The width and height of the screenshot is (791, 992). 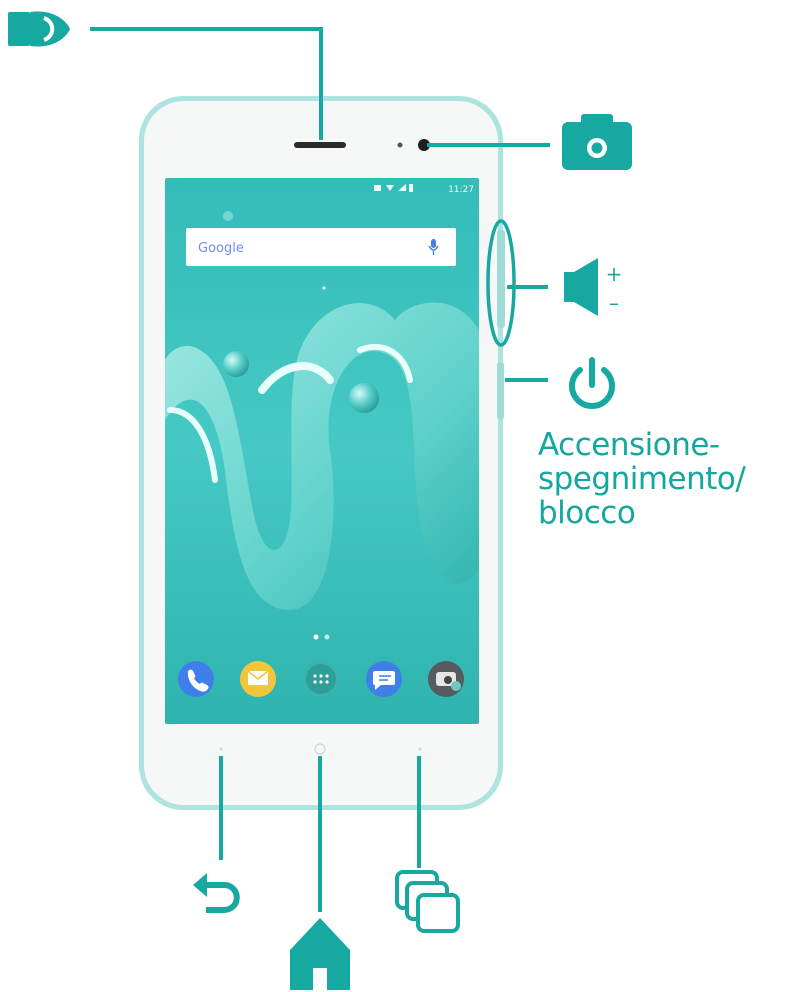 I want to click on power-button-label: Accensione- spegnimento/ blocco, so click(x=642, y=479).